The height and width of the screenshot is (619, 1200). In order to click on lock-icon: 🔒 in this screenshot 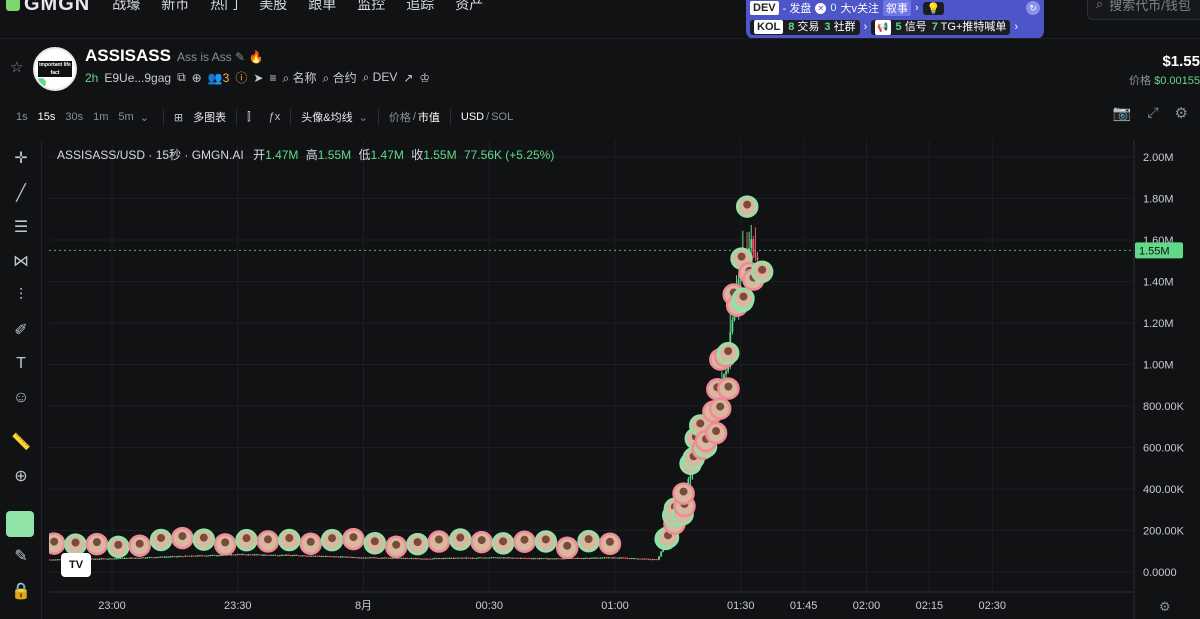, I will do `click(21, 592)`.